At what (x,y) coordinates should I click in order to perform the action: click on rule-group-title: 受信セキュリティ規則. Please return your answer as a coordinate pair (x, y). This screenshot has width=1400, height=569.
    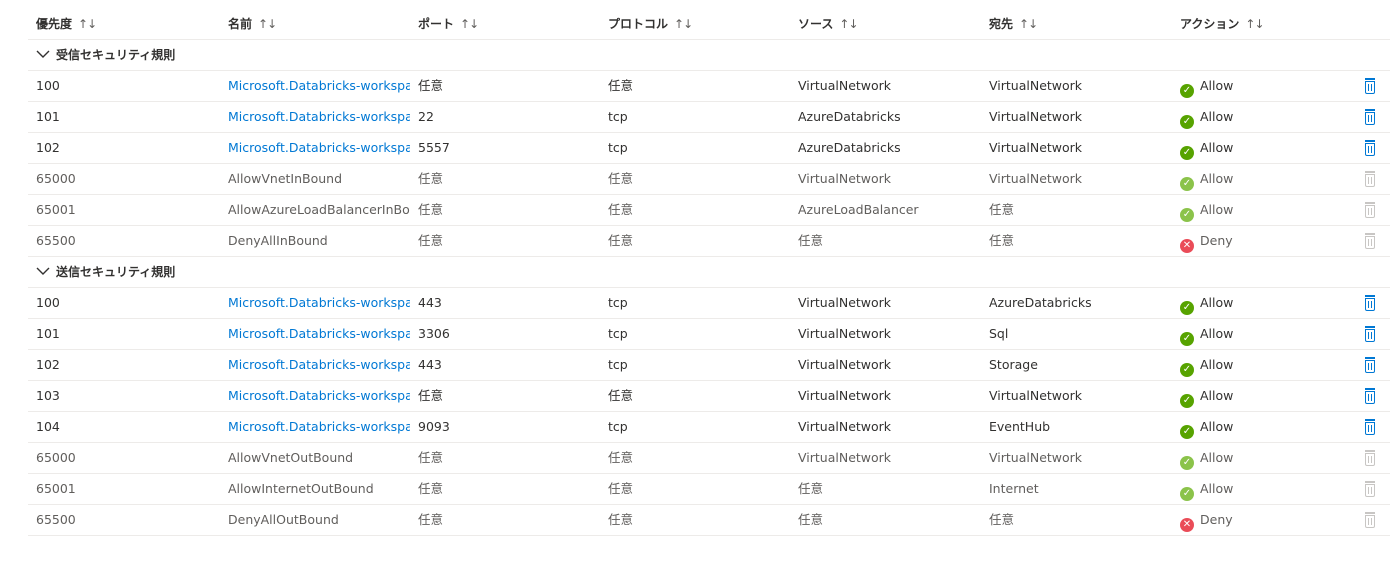
    Looking at the image, I should click on (116, 55).